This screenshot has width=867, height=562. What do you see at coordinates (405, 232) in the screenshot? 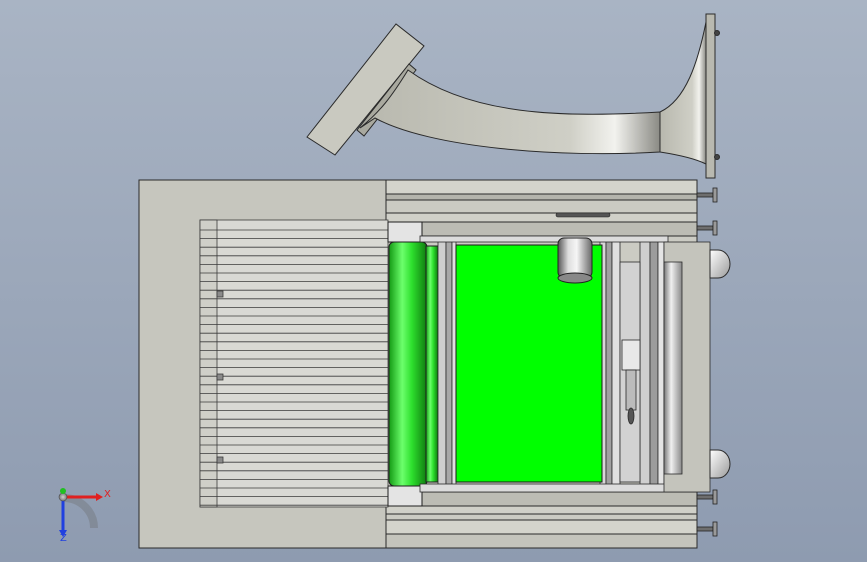
I see `roller-left-cap-top` at bounding box center [405, 232].